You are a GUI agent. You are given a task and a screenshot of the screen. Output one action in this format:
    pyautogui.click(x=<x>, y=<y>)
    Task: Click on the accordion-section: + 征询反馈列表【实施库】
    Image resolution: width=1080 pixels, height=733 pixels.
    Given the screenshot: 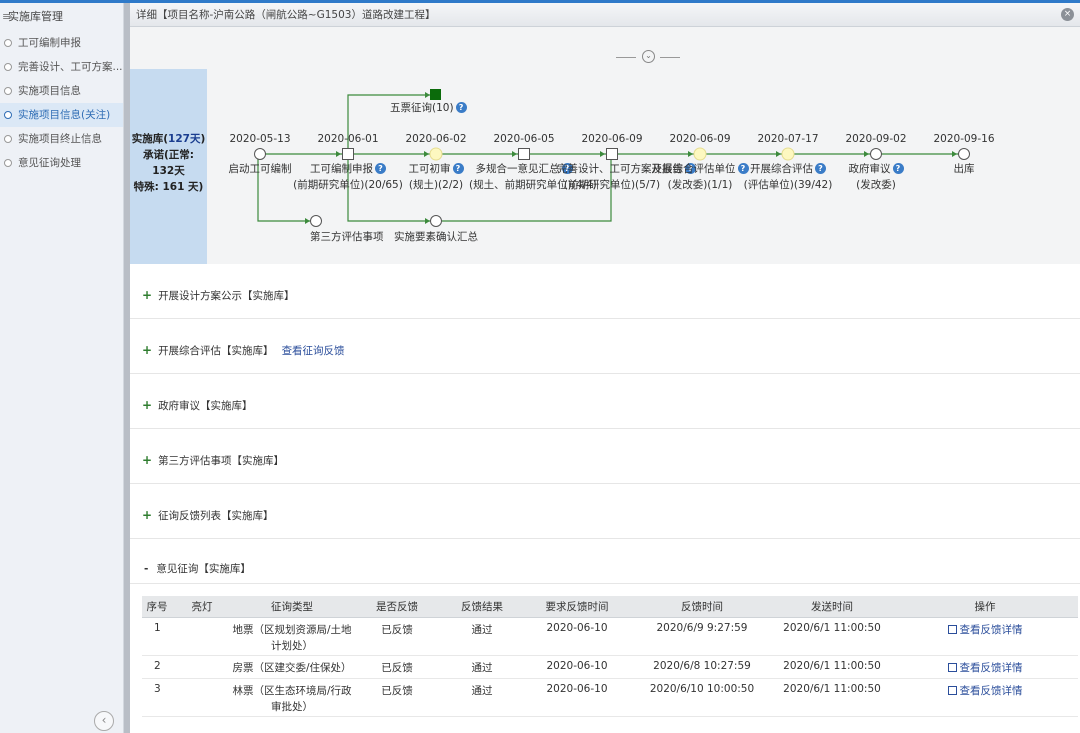 What is the action you would take?
    pyautogui.click(x=605, y=511)
    